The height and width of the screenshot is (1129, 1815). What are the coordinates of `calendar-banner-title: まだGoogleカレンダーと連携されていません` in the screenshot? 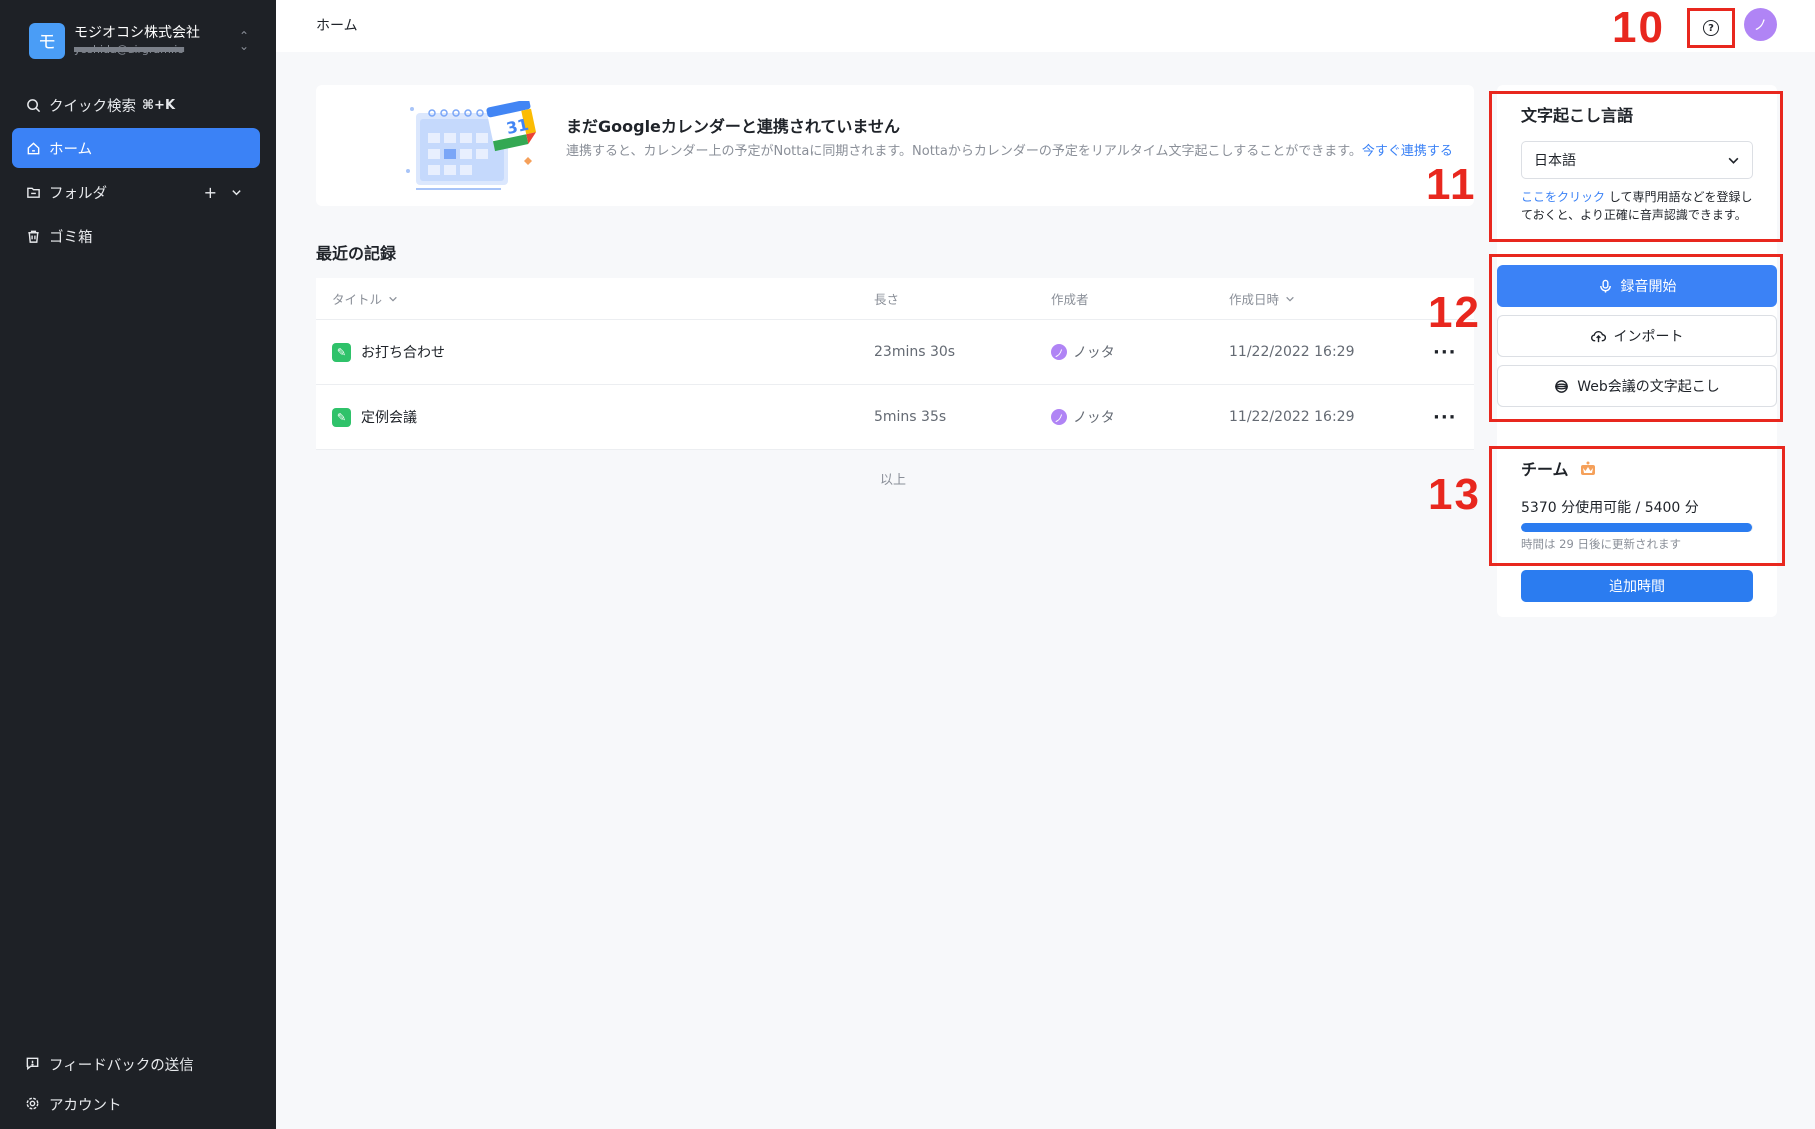 It's located at (733, 126).